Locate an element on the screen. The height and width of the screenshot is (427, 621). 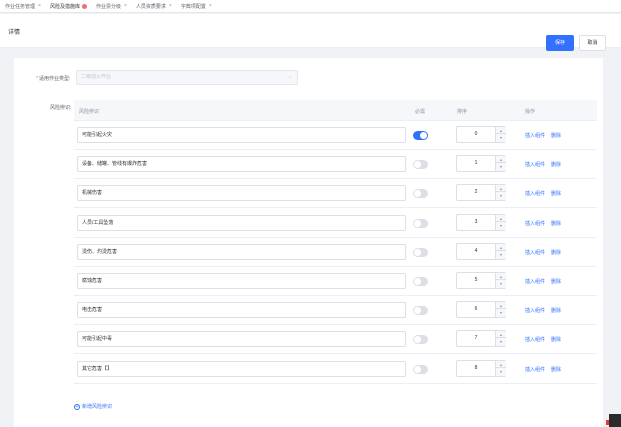
tab-label: 人员资质要求 is located at coordinates (150, 6).